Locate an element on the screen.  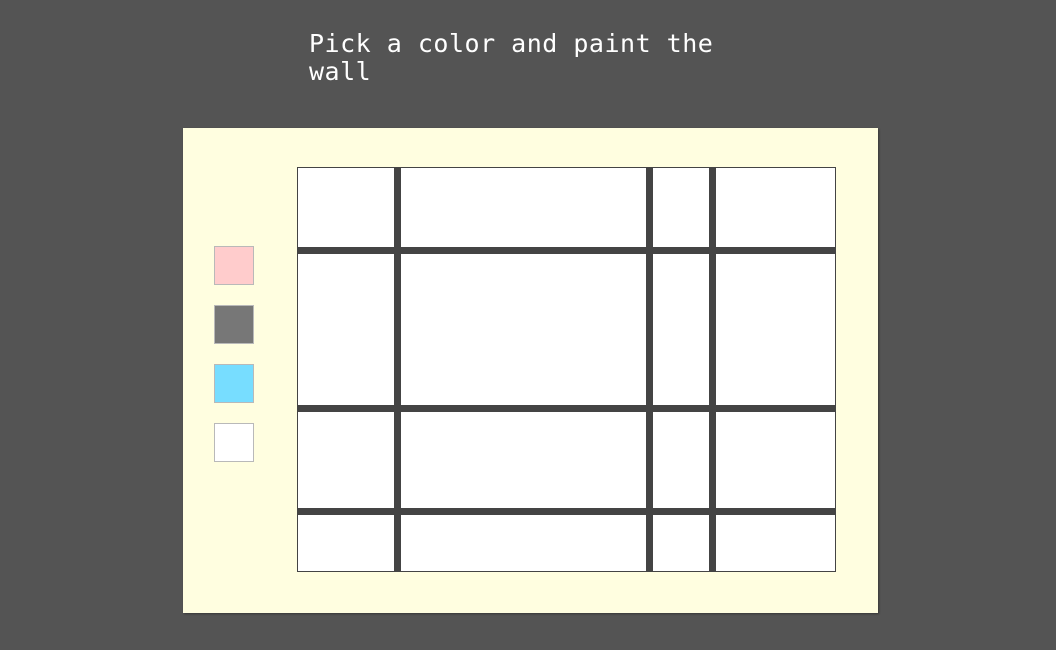
color-swatch-white is located at coordinates (234, 442).